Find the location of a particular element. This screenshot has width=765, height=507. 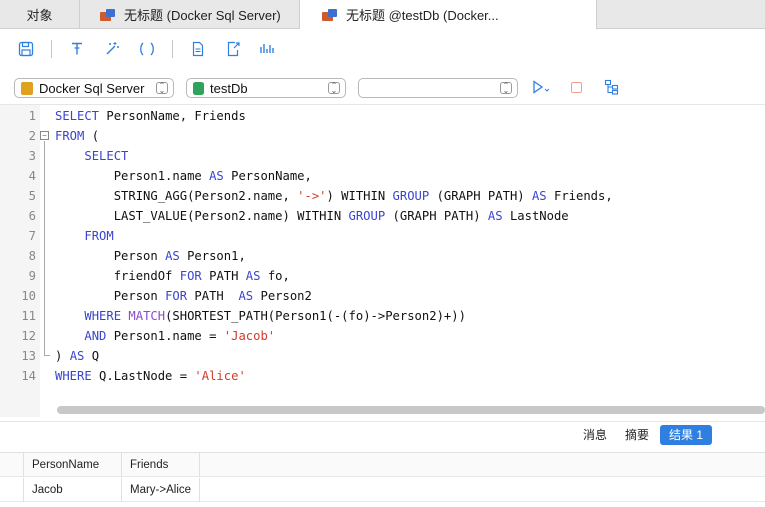

tab-objects-label: 对象 is located at coordinates (39, 15).